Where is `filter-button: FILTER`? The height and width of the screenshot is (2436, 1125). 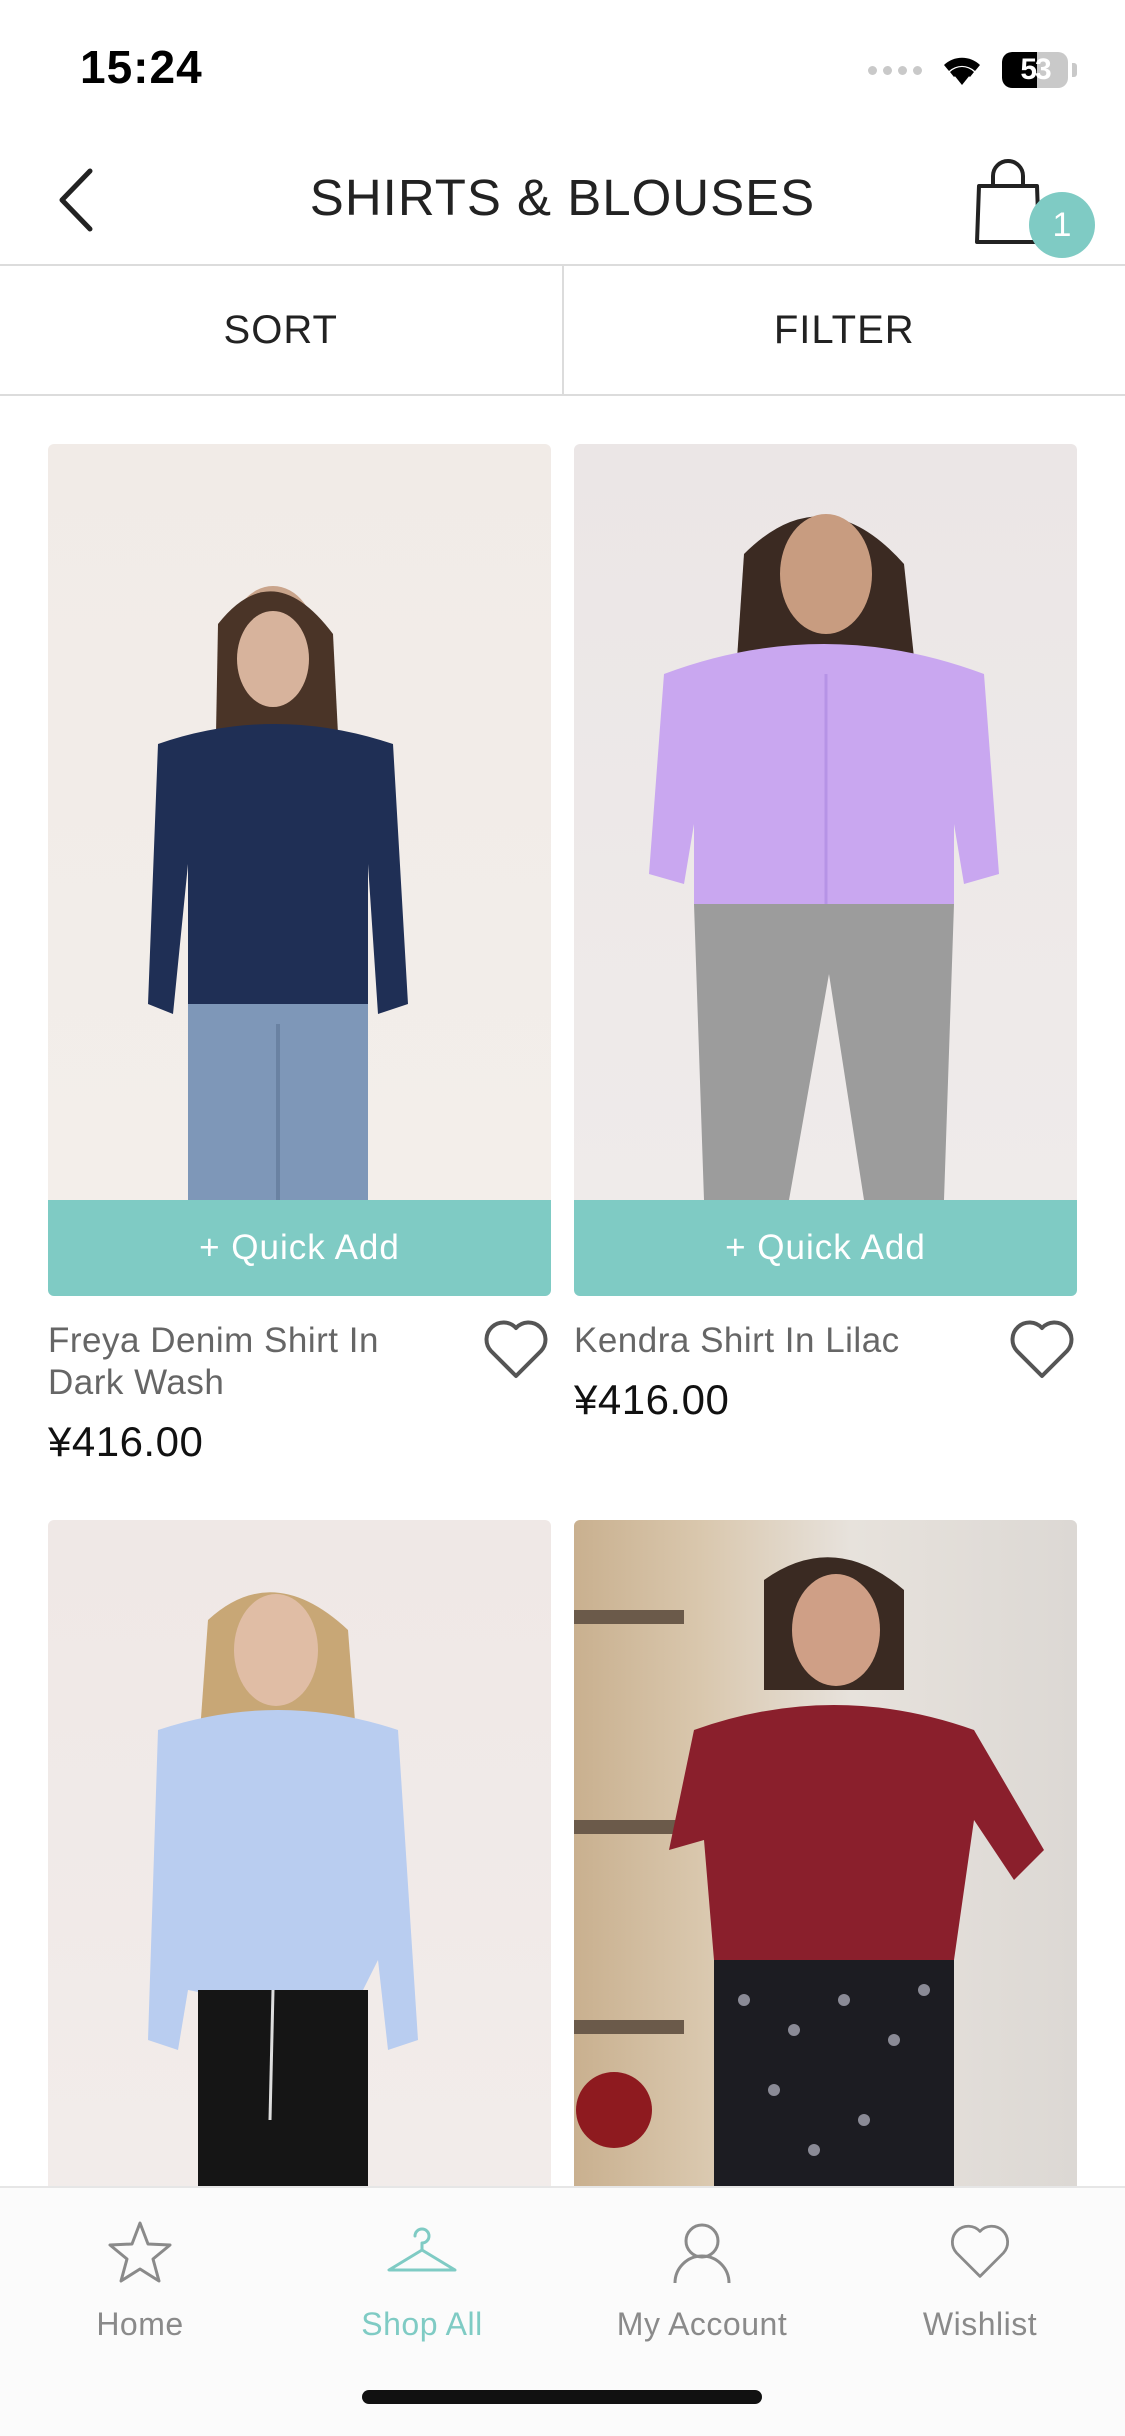 filter-button: FILTER is located at coordinates (844, 330).